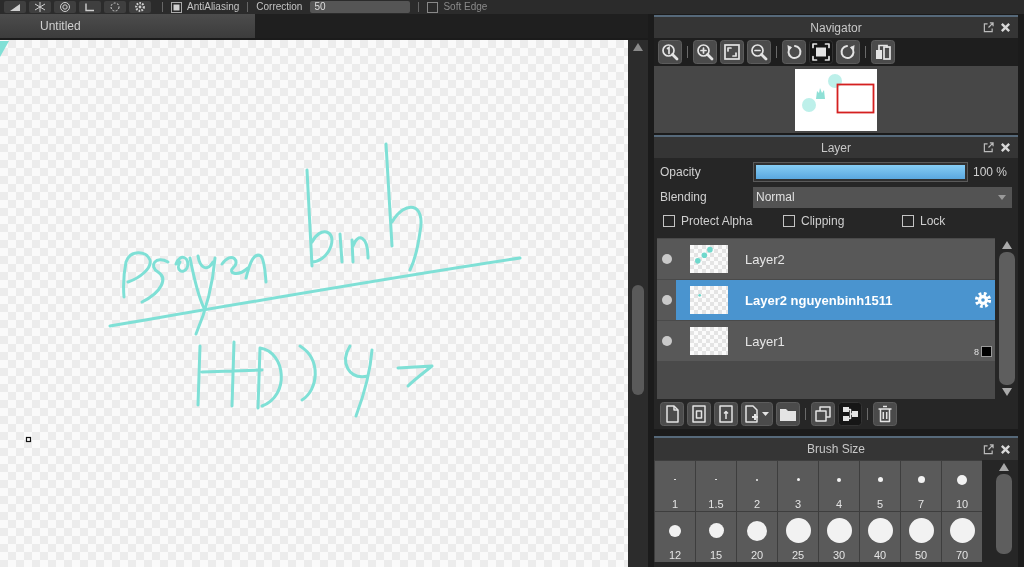  What do you see at coordinates (883, 52) in the screenshot?
I see `flip-icon` at bounding box center [883, 52].